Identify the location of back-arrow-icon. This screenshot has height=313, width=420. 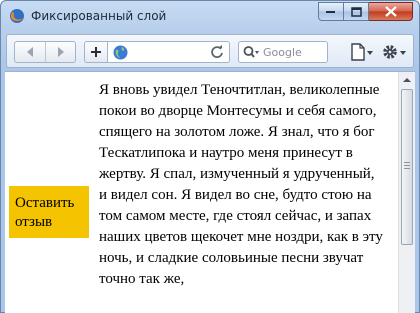
(30, 52).